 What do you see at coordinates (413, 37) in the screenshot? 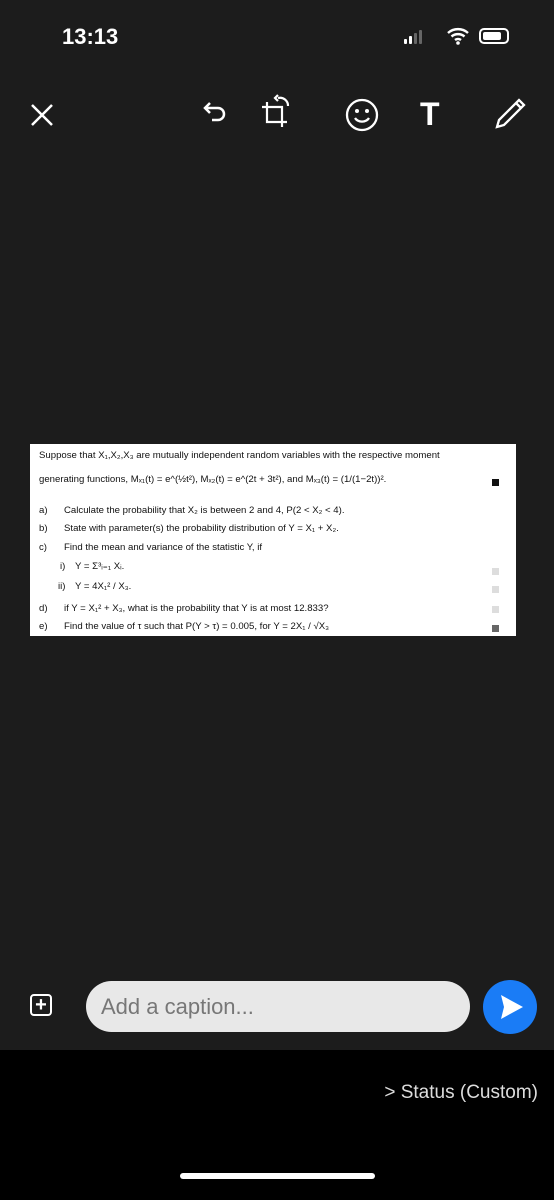
I see `signal-icon` at bounding box center [413, 37].